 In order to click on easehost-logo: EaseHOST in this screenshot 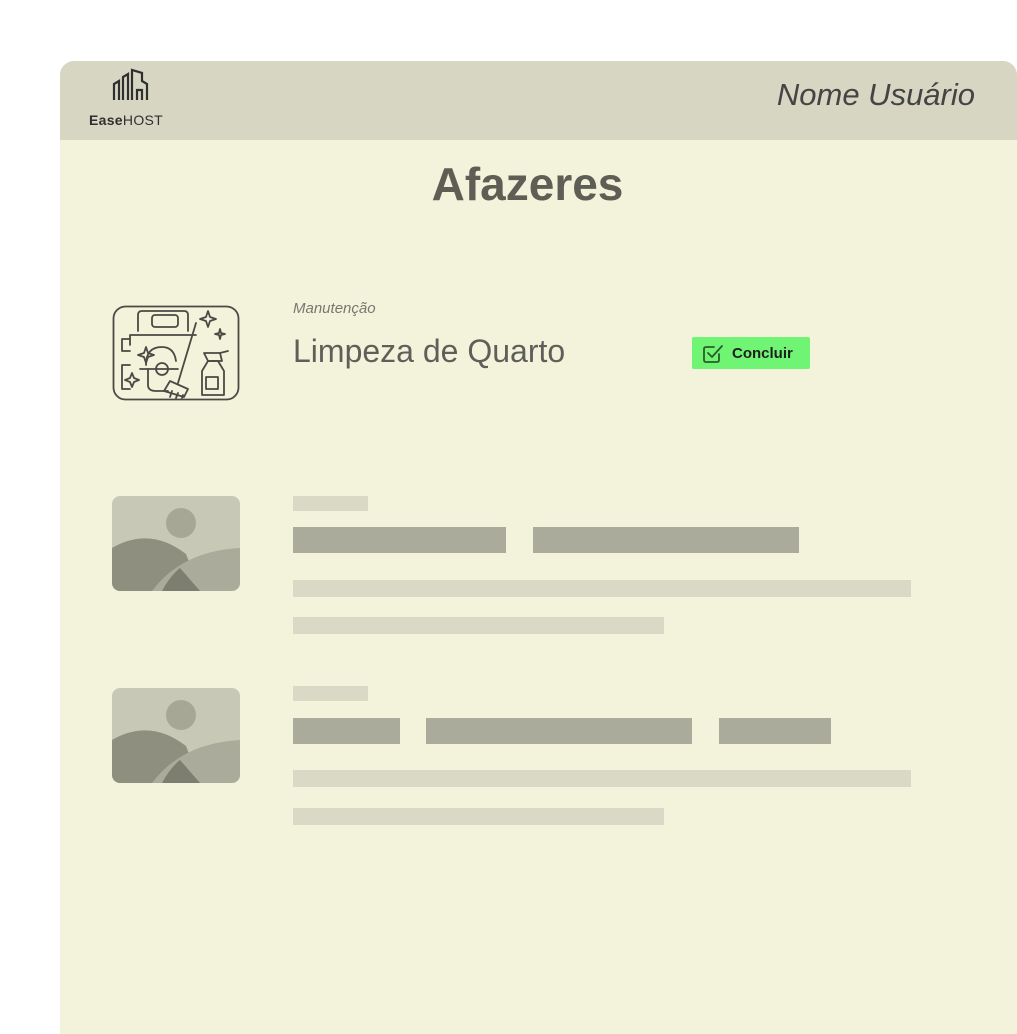, I will do `click(133, 98)`.